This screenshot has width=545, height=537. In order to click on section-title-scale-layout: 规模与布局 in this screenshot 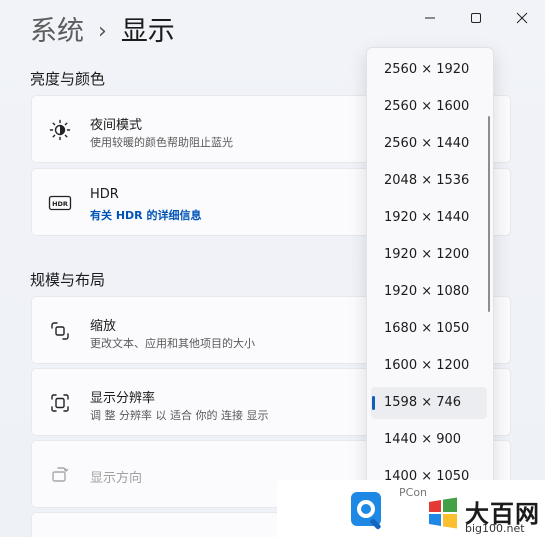, I will do `click(68, 280)`.